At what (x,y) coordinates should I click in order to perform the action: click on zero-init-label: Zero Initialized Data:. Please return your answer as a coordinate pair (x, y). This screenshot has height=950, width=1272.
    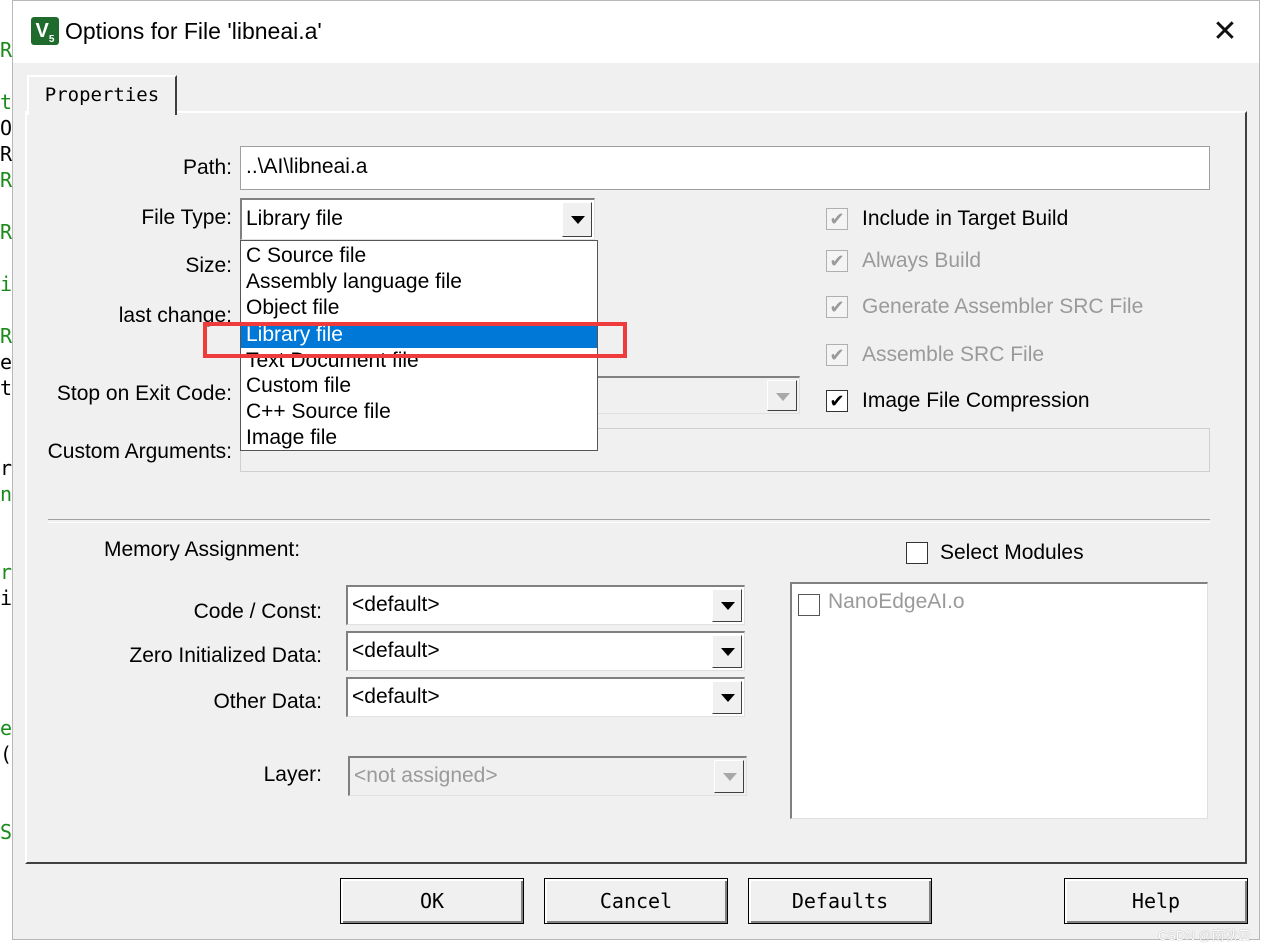
    Looking at the image, I should click on (225, 655).